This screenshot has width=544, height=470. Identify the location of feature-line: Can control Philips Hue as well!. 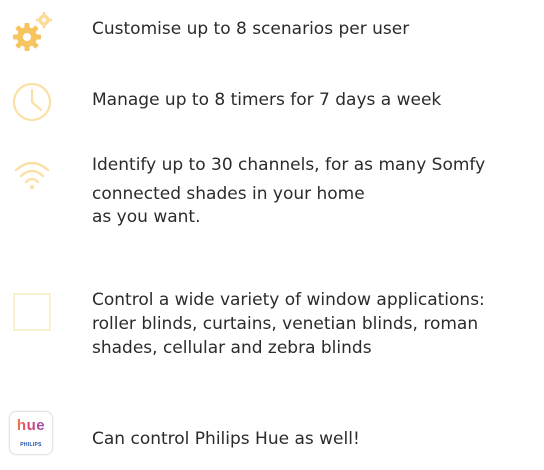
(226, 439).